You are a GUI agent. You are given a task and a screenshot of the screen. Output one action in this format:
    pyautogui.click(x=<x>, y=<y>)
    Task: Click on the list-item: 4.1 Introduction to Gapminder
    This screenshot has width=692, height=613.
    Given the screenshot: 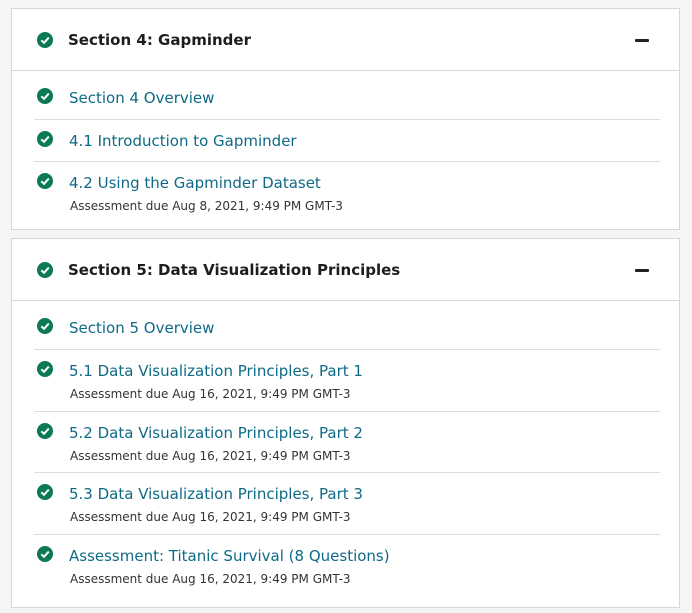 What is the action you would take?
    pyautogui.click(x=347, y=141)
    